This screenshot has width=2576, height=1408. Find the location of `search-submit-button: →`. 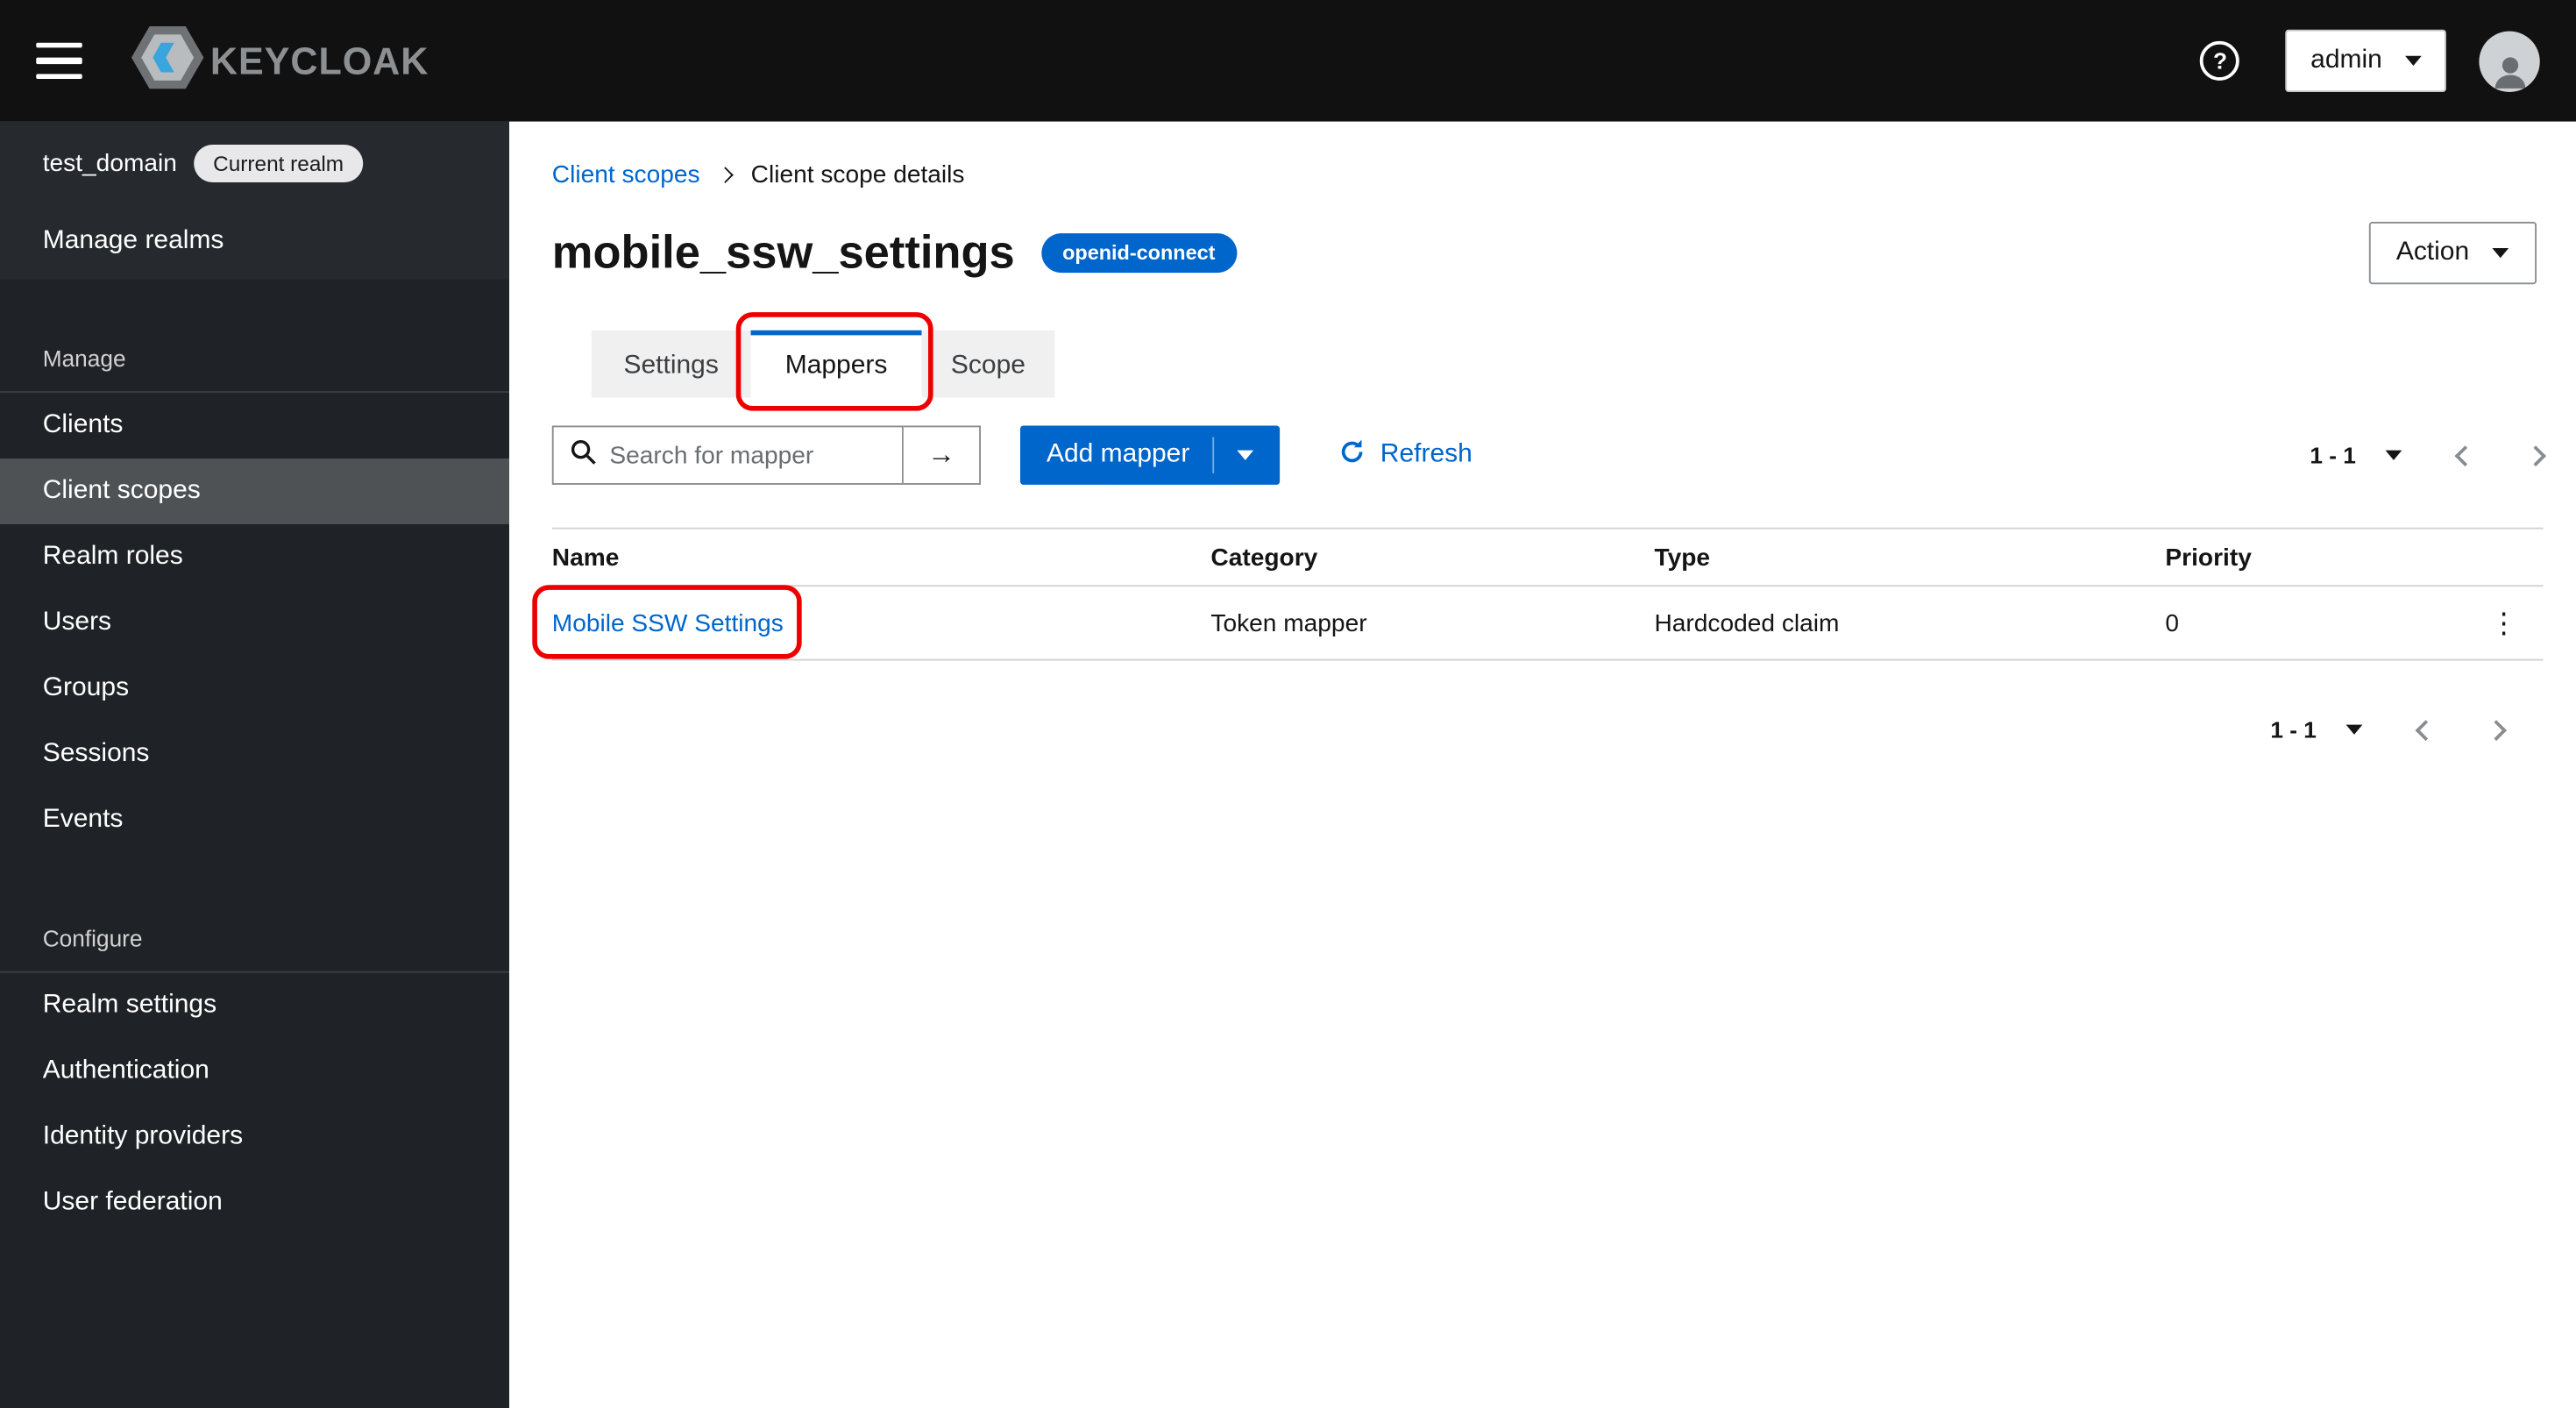

search-submit-button: → is located at coordinates (942, 455).